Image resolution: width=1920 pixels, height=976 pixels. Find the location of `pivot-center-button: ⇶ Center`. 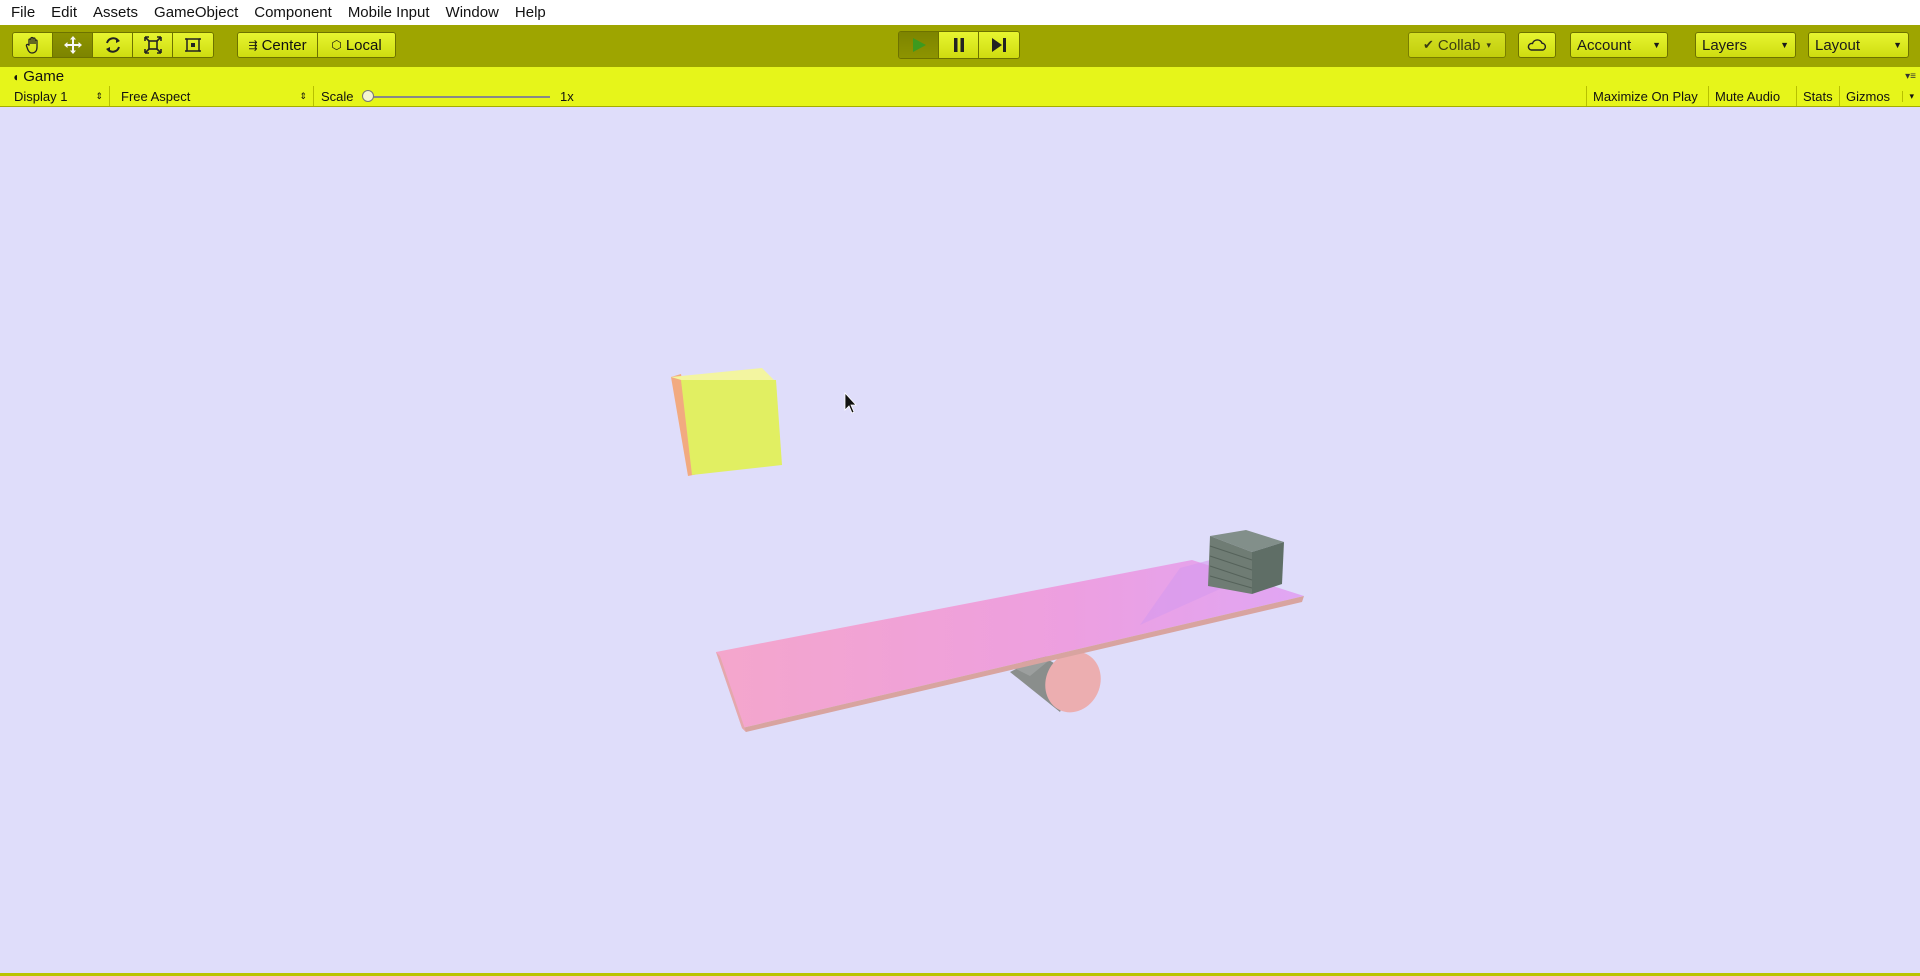

pivot-center-button: ⇶ Center is located at coordinates (278, 45).